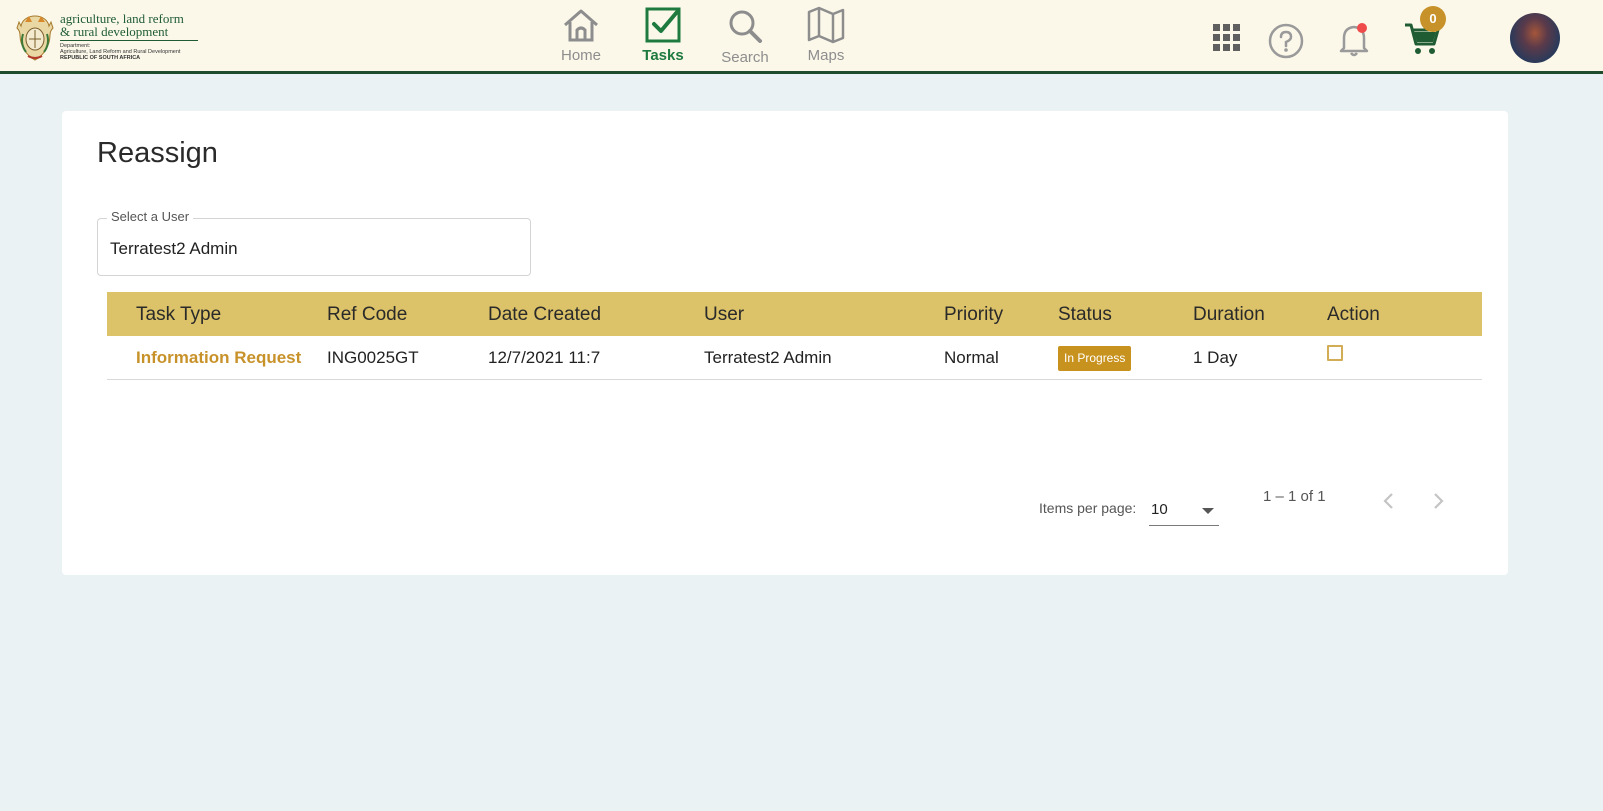 Image resolution: width=1603 pixels, height=811 pixels. Describe the element at coordinates (1433, 19) in the screenshot. I see `cart-count-badge: 0` at that location.